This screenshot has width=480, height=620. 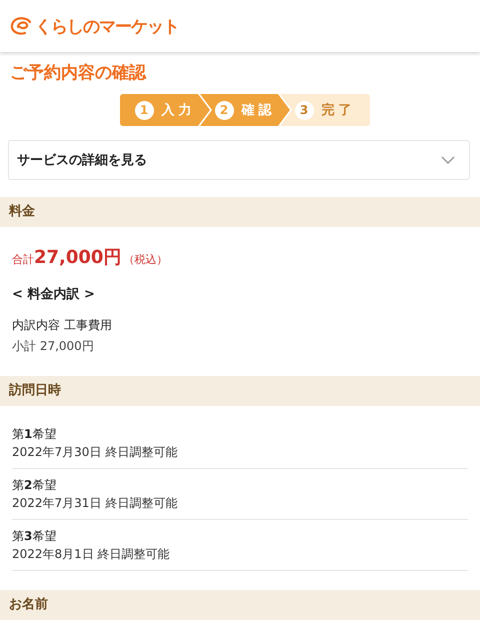 I want to click on service-details-toggle: サービスの詳細を見る, so click(x=239, y=160).